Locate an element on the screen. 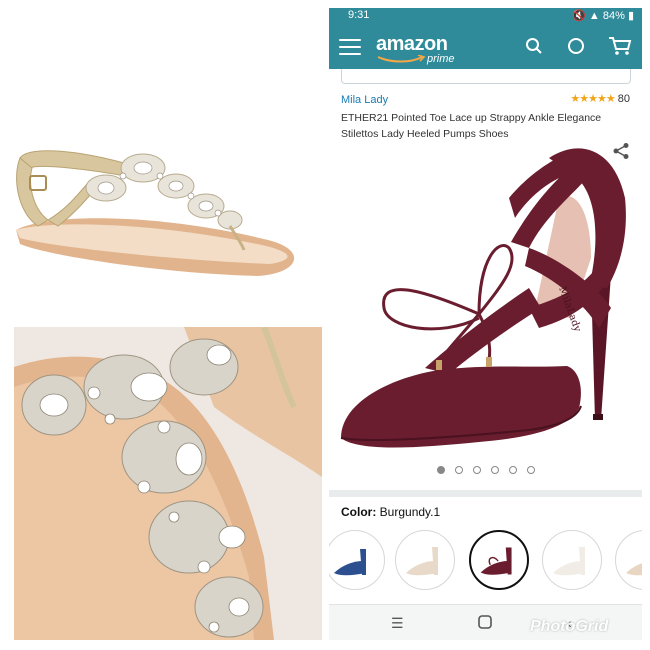 The height and width of the screenshot is (650, 650). swatch-beige is located at coordinates (425, 560).